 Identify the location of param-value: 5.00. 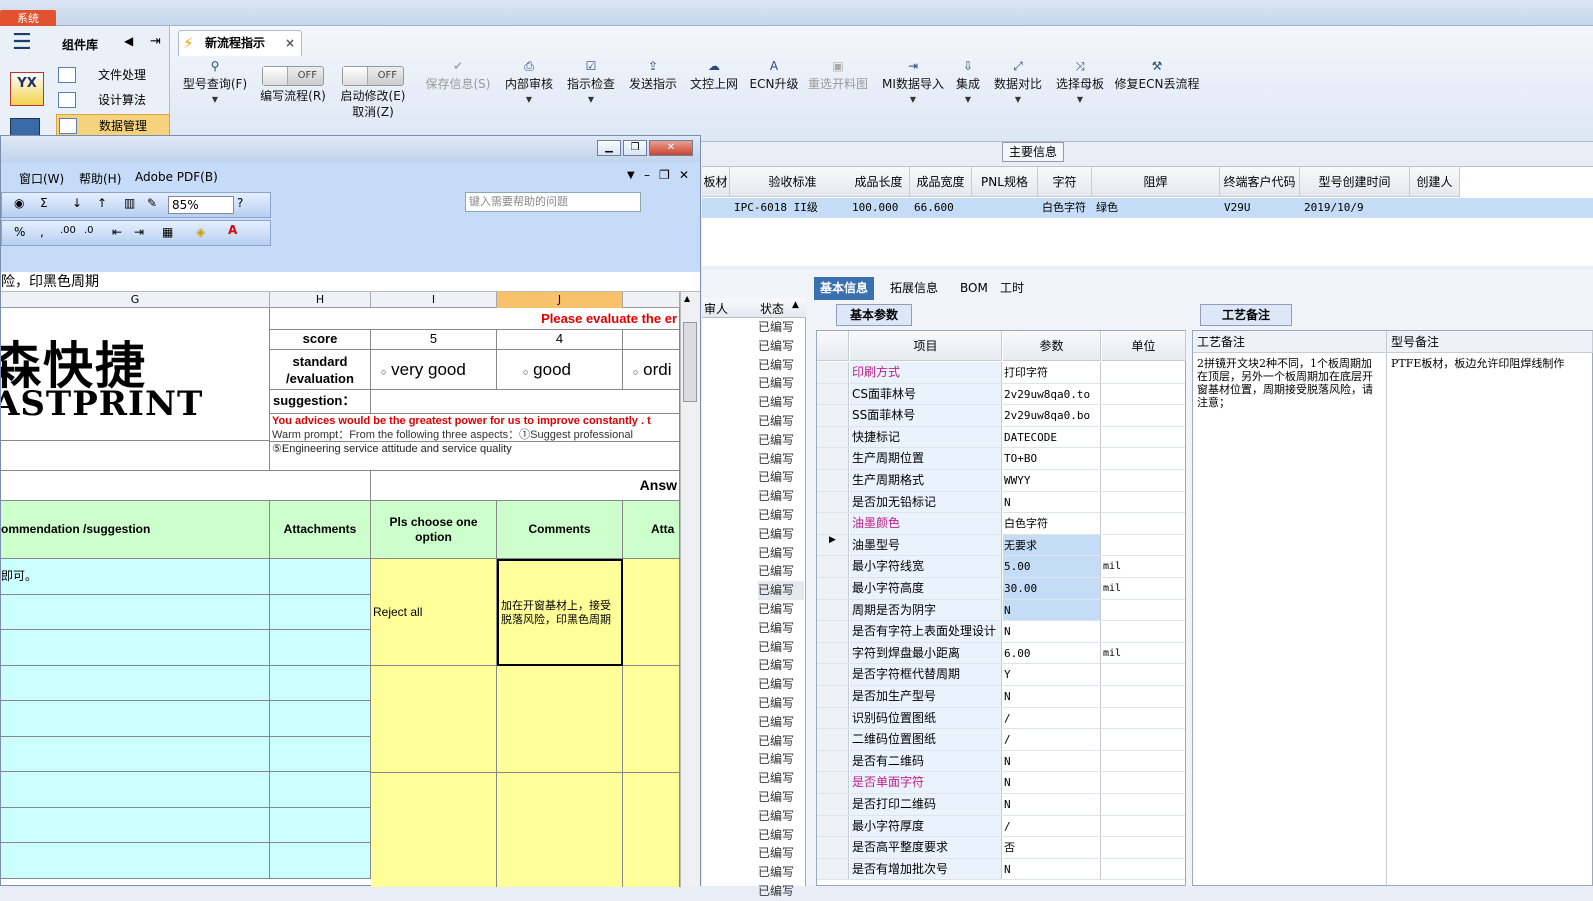
(1052, 566).